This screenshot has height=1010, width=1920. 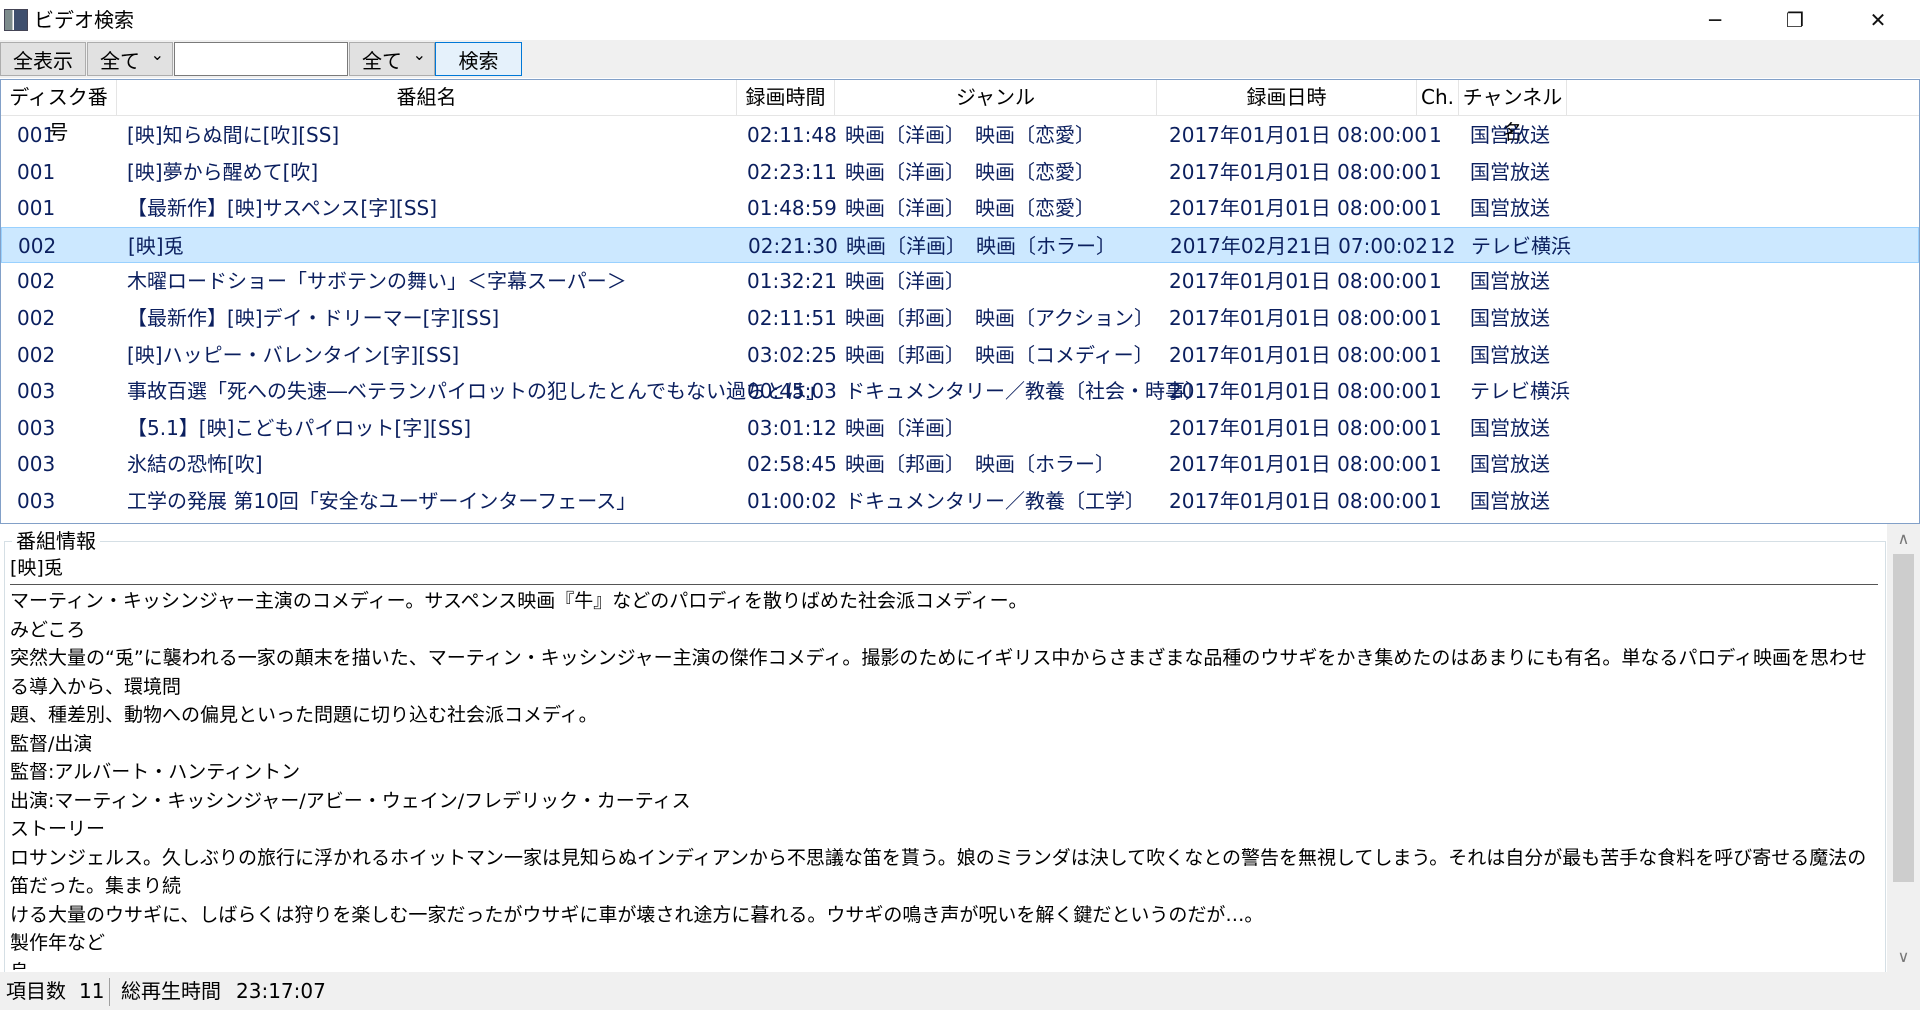 What do you see at coordinates (157, 54) in the screenshot?
I see `chevron-down-icon: ⌄` at bounding box center [157, 54].